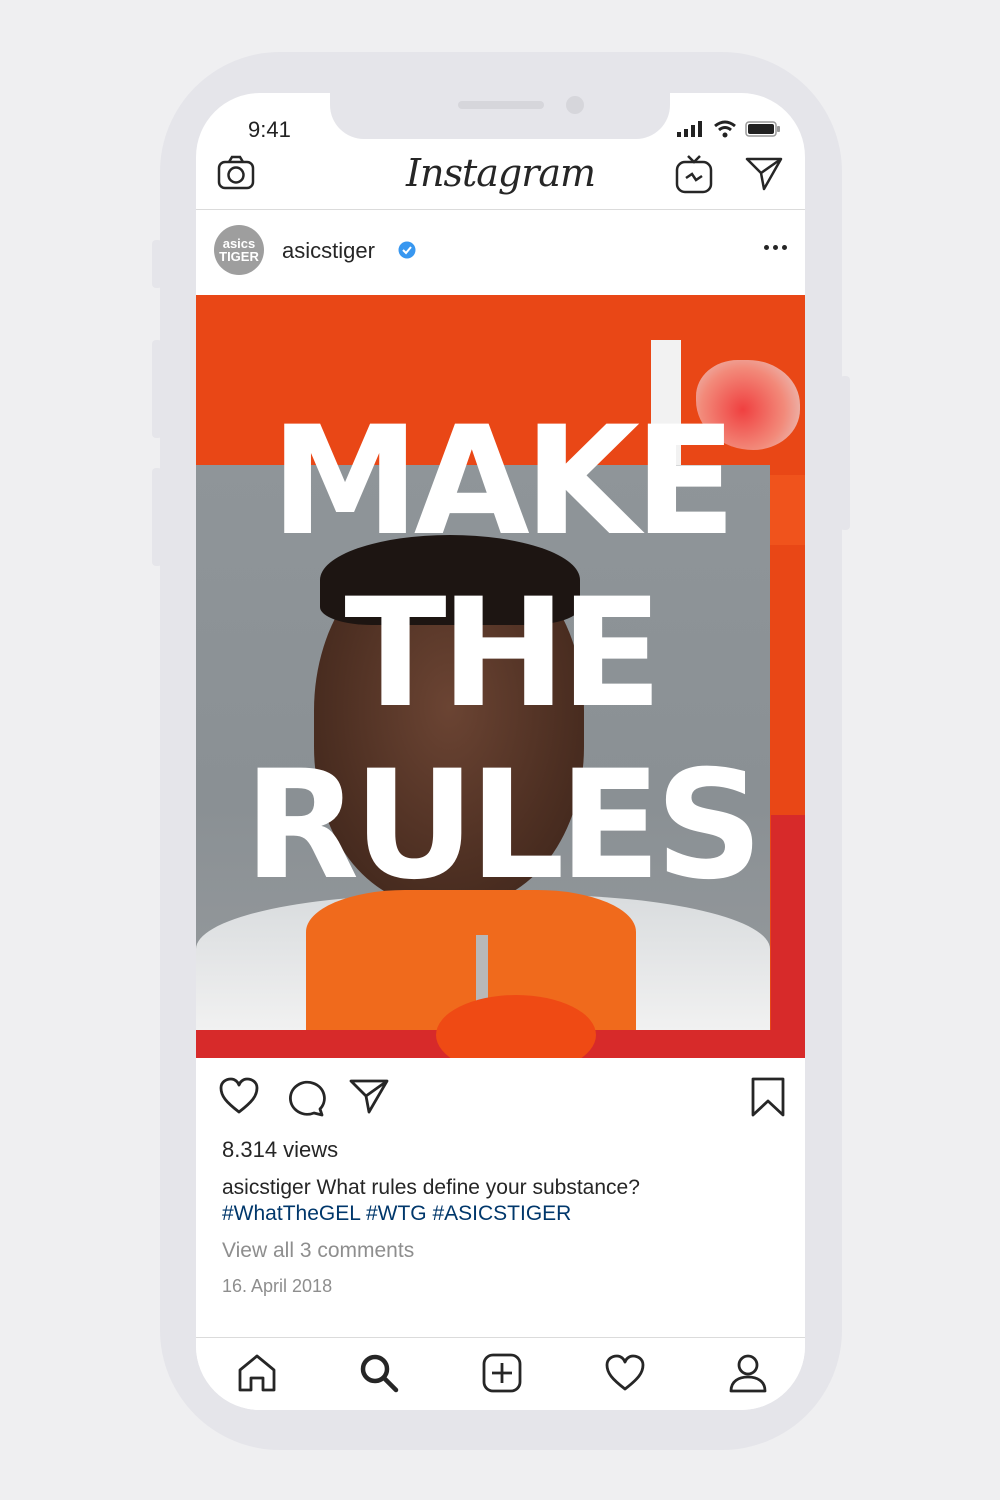 Image resolution: width=1000 pixels, height=1500 pixels. Describe the element at coordinates (407, 250) in the screenshot. I see `verified-badge-icon` at that location.